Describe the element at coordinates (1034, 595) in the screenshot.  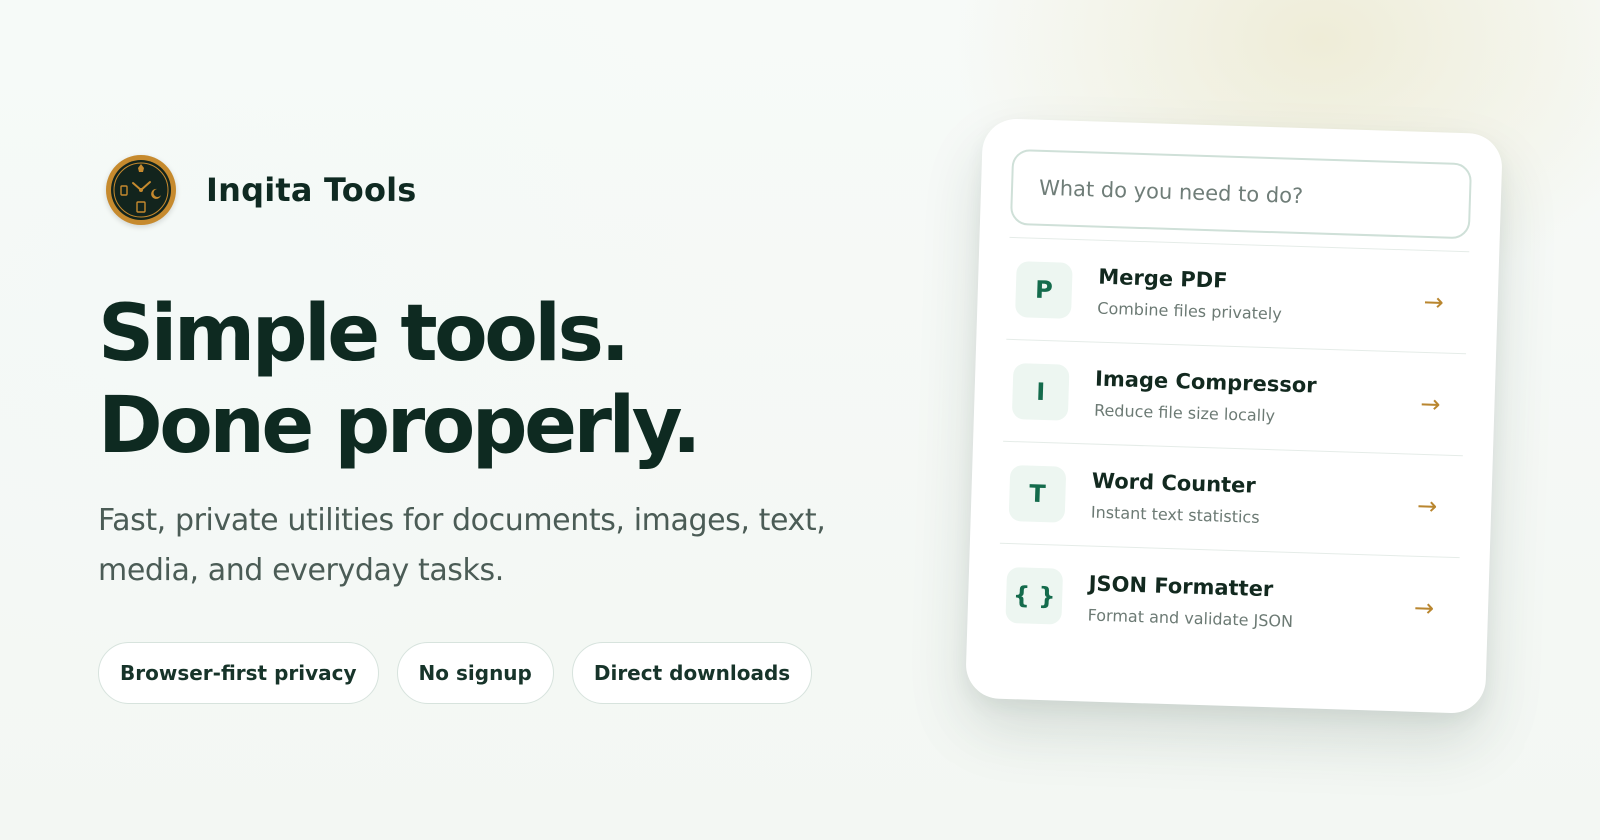
I see `braces-icon: { }` at that location.